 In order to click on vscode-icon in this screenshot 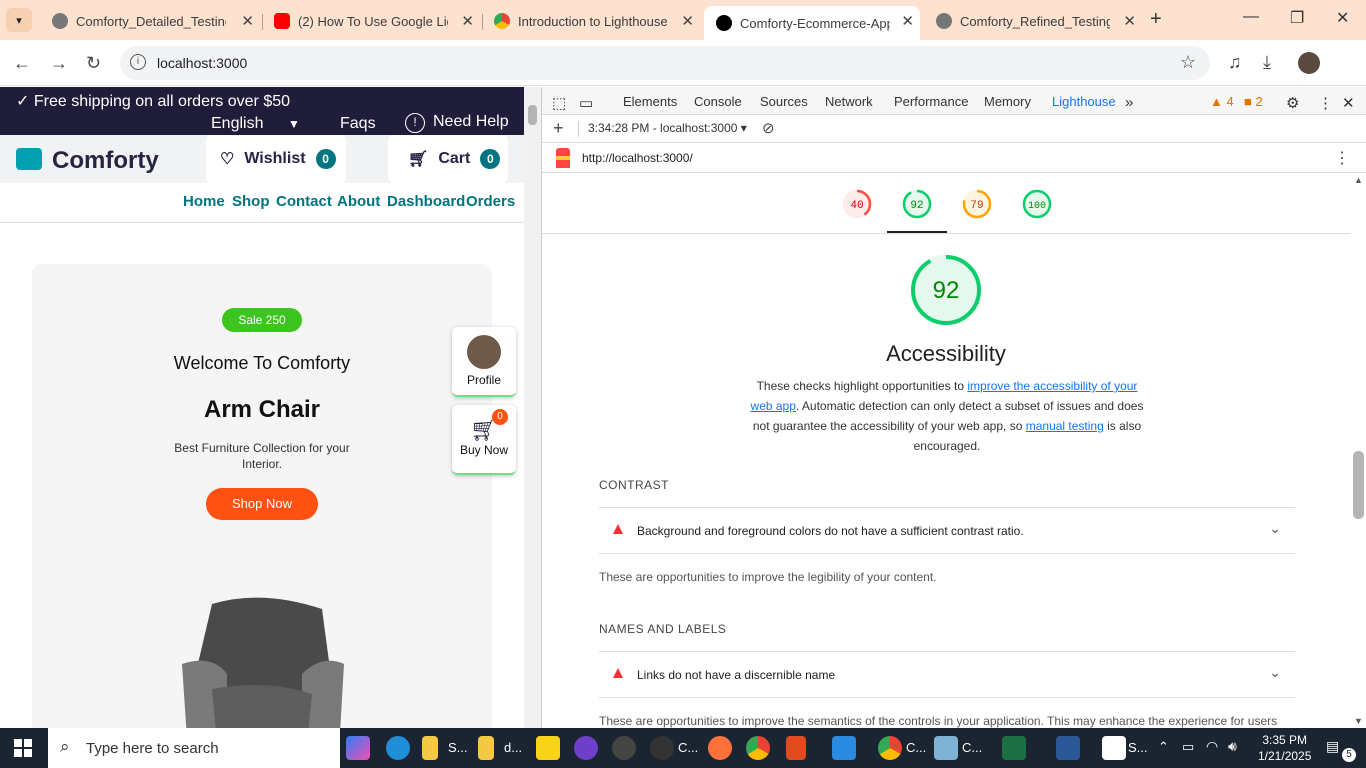, I will do `click(844, 748)`.